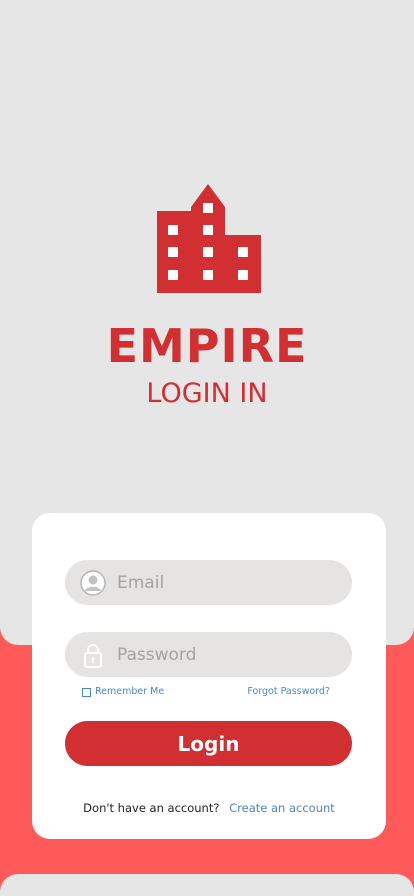 This screenshot has width=414, height=896. Describe the element at coordinates (209, 238) in the screenshot. I see `building-icon` at that location.